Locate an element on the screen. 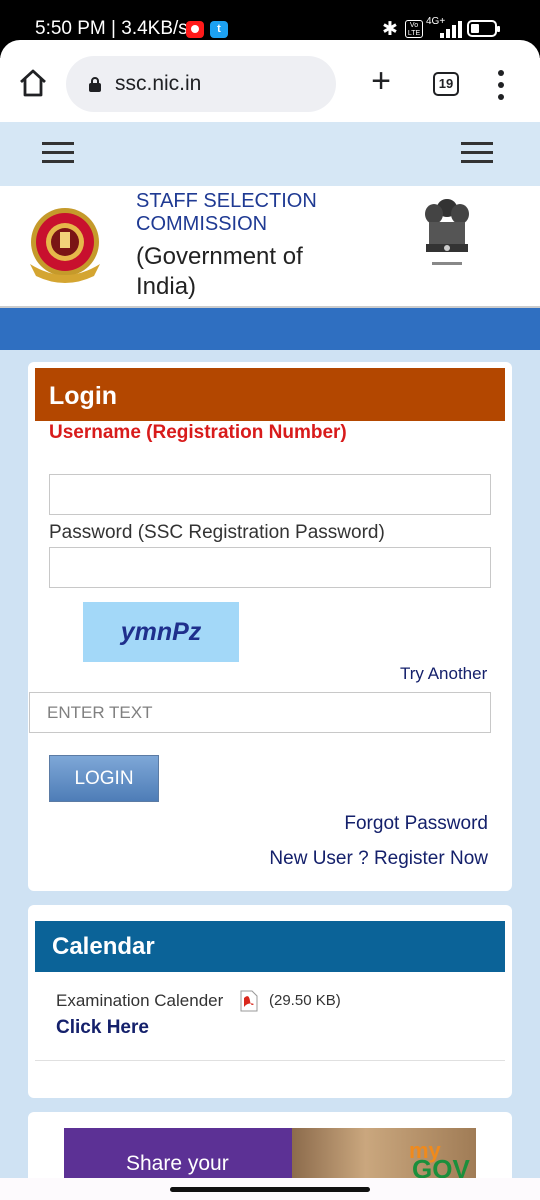 This screenshot has height=1200, width=540. url-text: ssc.nic.in is located at coordinates (158, 83).